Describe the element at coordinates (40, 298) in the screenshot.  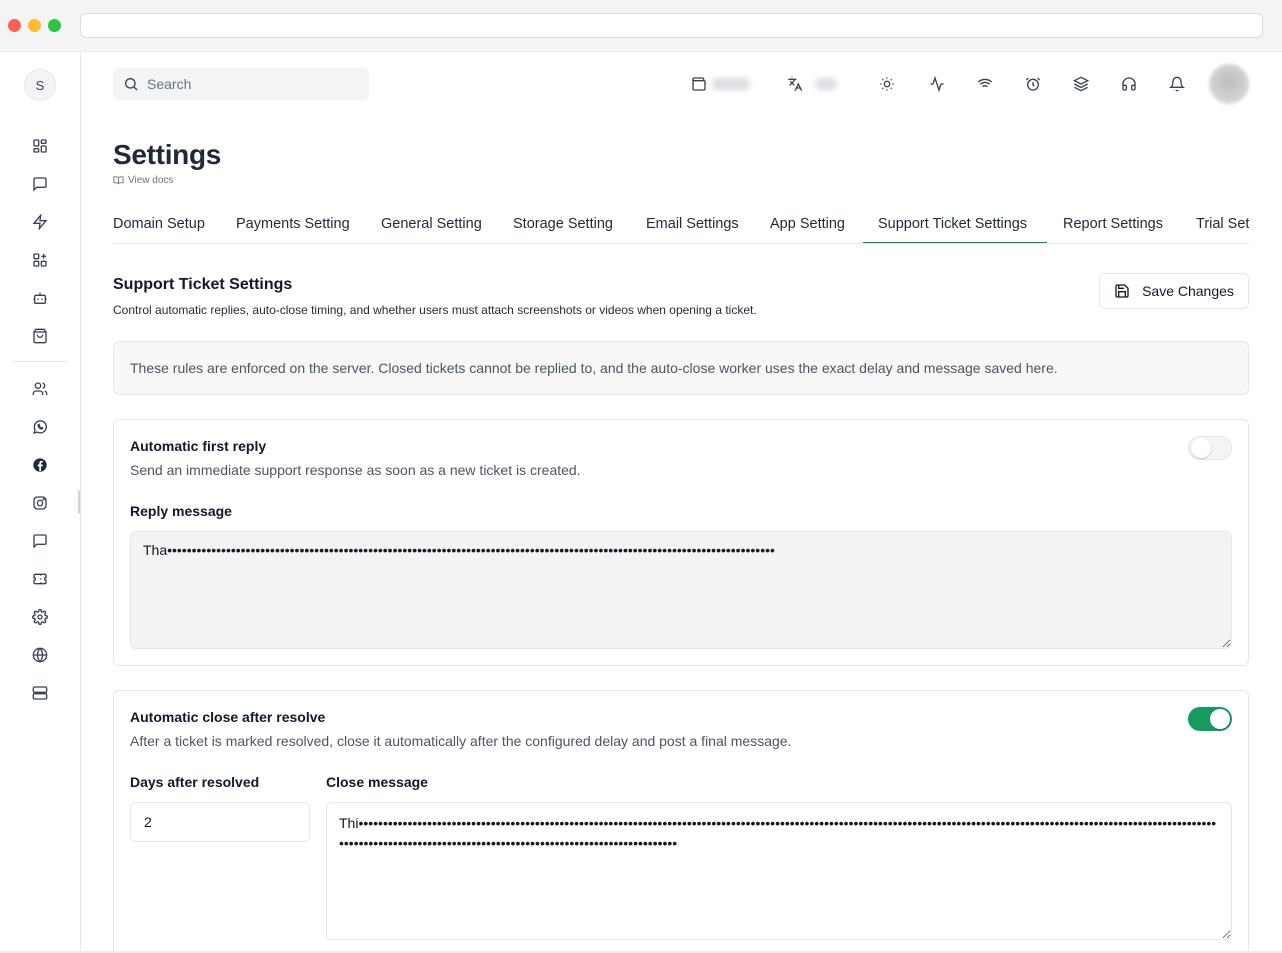
I see `bot-icon` at that location.